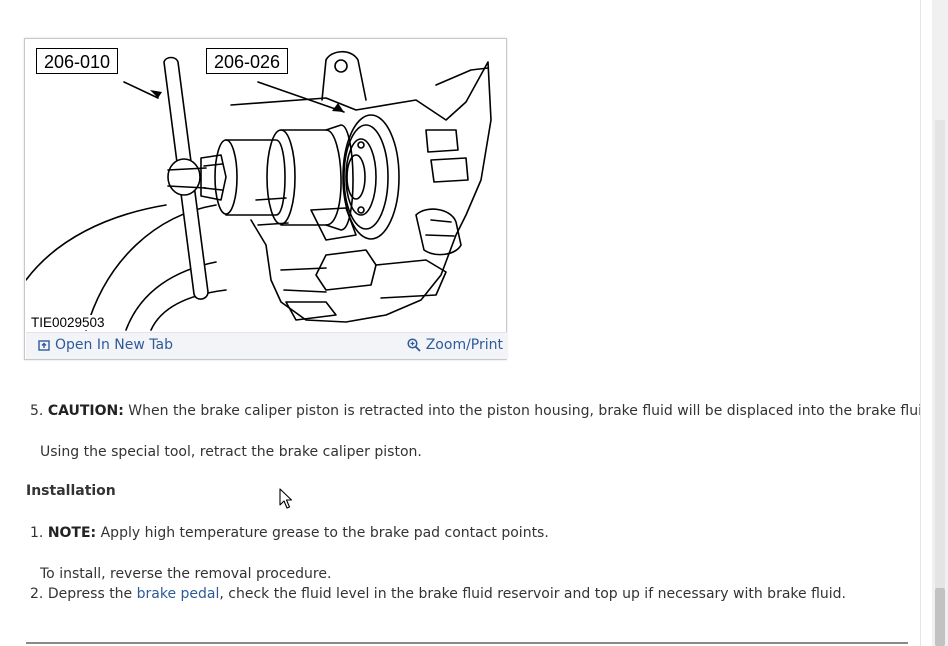  I want to click on caution-label: CAUTION:, so click(85, 411).